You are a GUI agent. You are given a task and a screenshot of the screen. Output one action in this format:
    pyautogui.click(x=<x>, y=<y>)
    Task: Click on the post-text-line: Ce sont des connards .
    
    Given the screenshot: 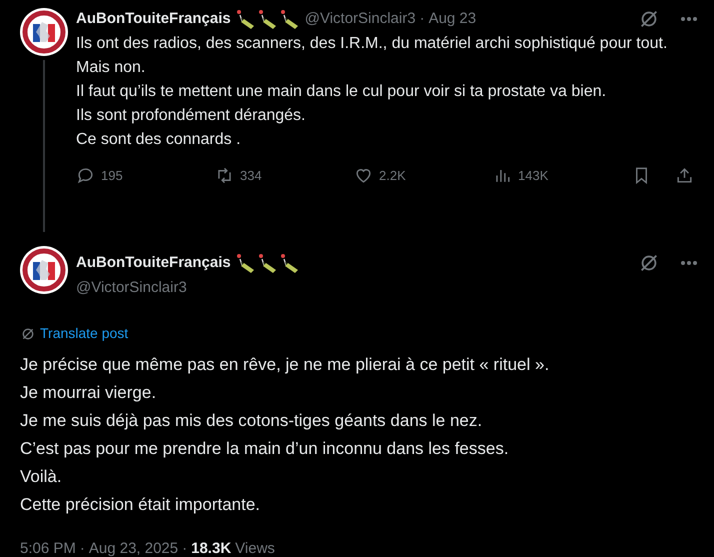 What is the action you would take?
    pyautogui.click(x=158, y=140)
    